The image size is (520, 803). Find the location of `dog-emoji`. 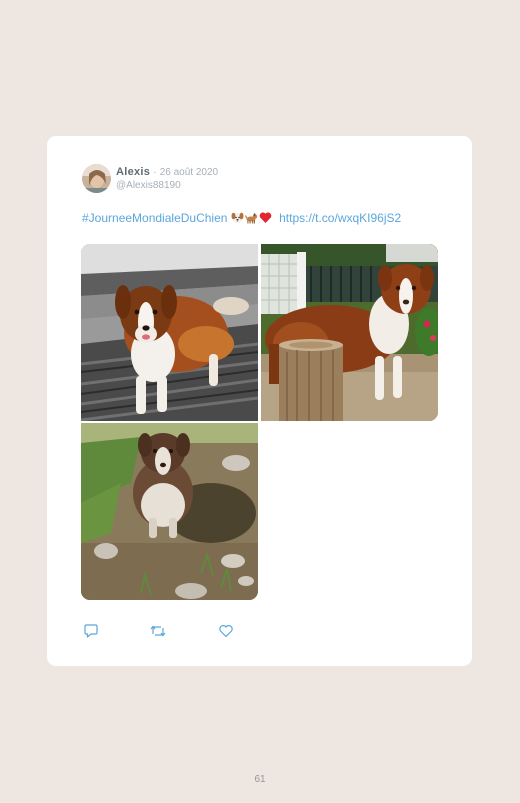

dog-emoji is located at coordinates (251, 219).